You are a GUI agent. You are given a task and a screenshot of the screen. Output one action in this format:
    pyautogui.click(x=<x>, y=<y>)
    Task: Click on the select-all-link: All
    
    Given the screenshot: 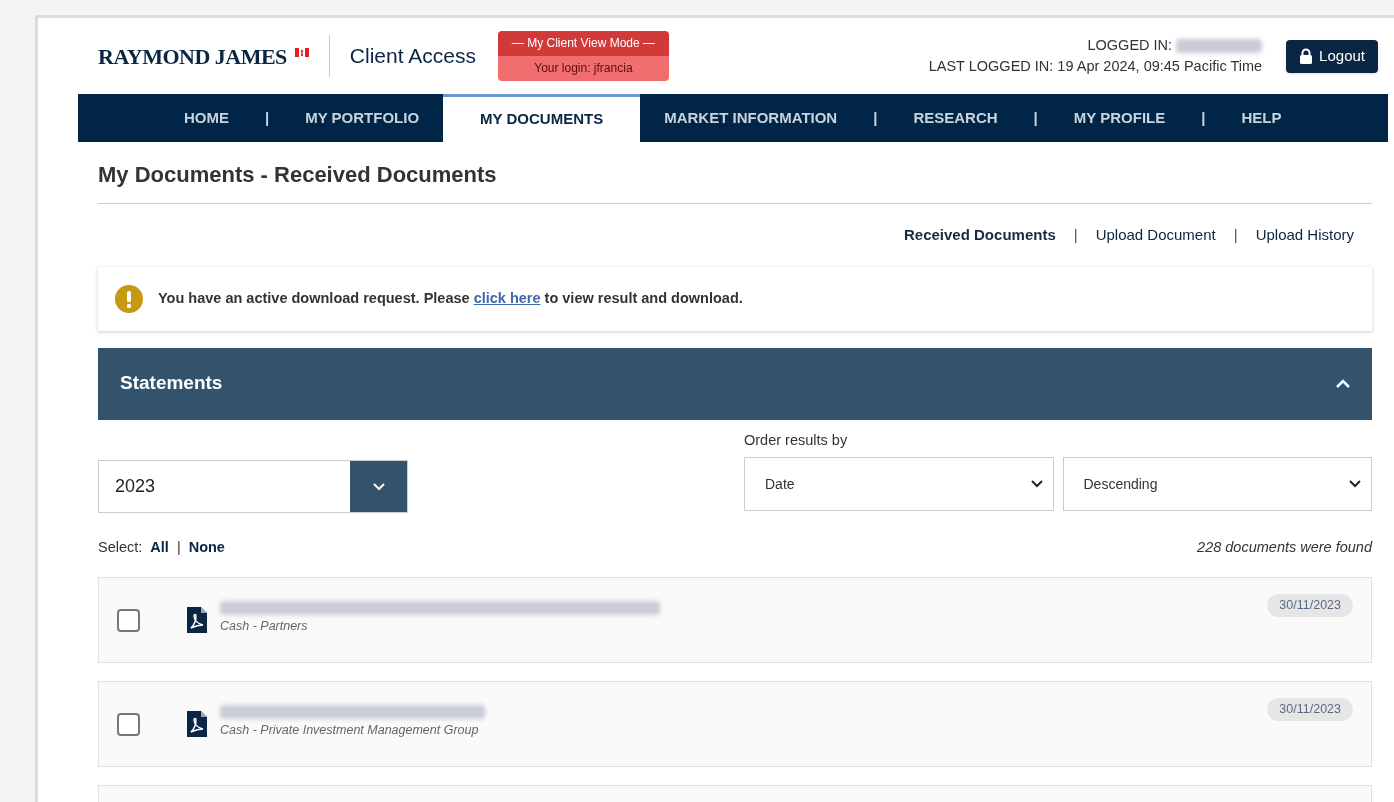 What is the action you would take?
    pyautogui.click(x=159, y=548)
    